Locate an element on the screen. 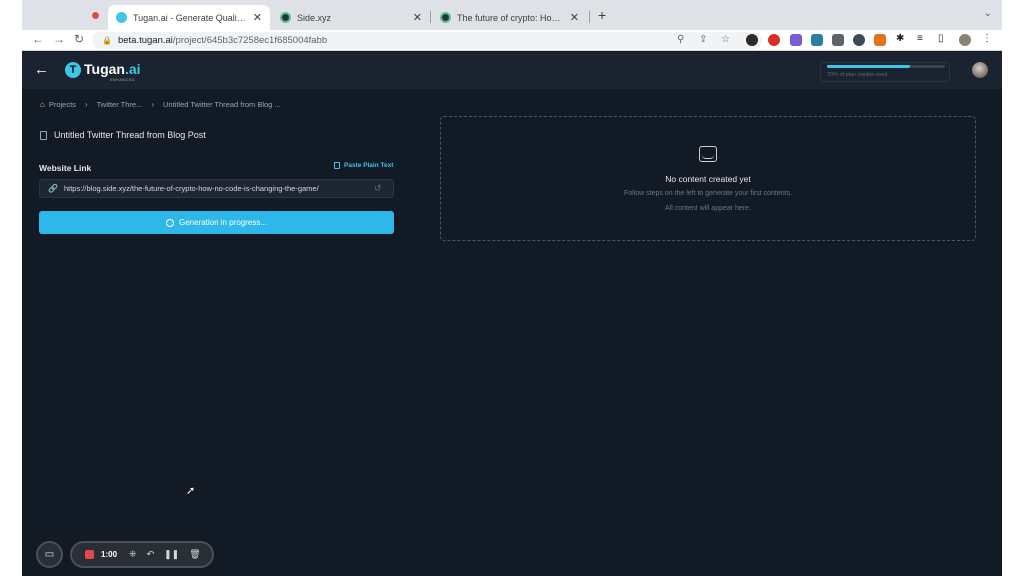 This screenshot has height=576, width=1024. extensions-puzzle-icon: ✱ is located at coordinates (900, 38).